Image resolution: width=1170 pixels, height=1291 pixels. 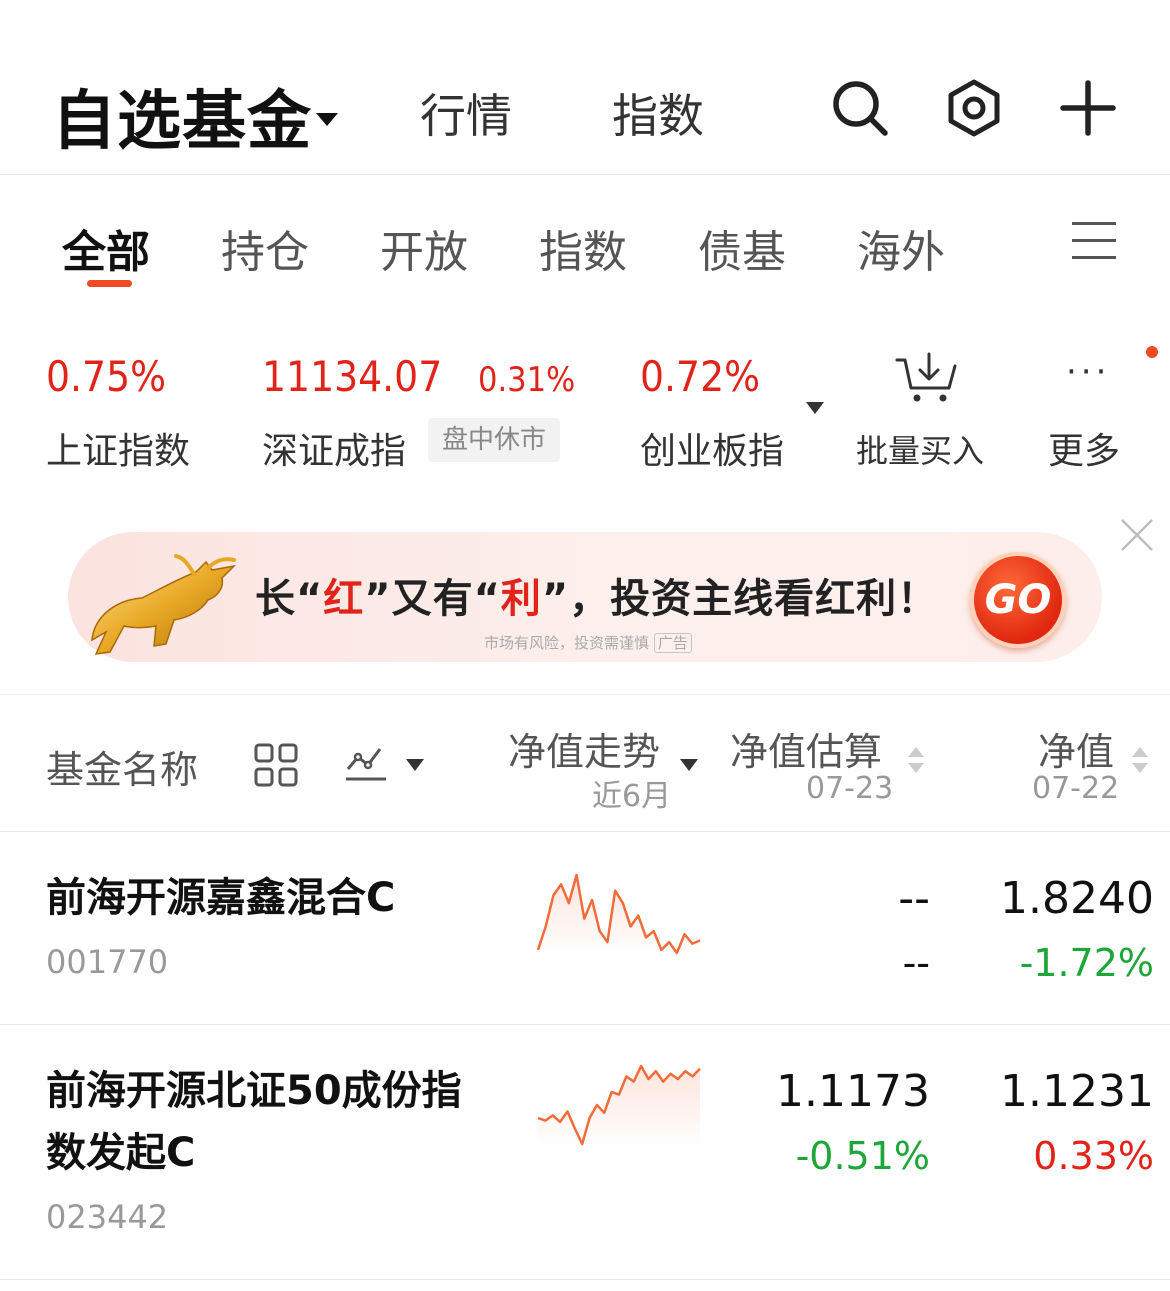 I want to click on column-estimate-date: 07-23, so click(x=850, y=788).